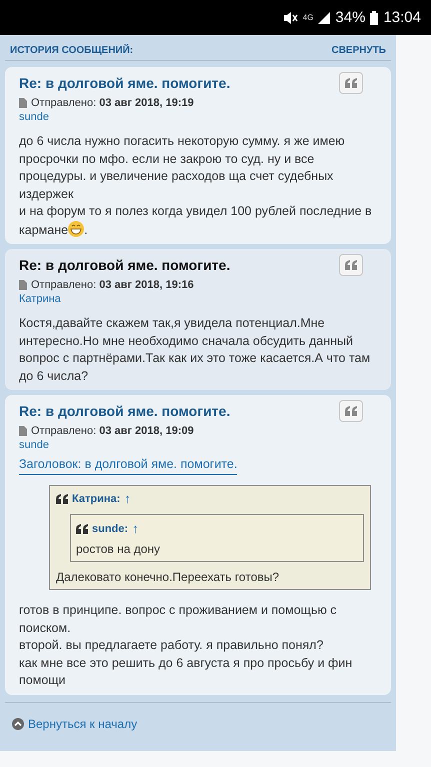 This screenshot has height=767, width=431. What do you see at coordinates (196, 211) in the screenshot?
I see `message-text: и на форум то я полез когда увидел 100 рублей последние в` at bounding box center [196, 211].